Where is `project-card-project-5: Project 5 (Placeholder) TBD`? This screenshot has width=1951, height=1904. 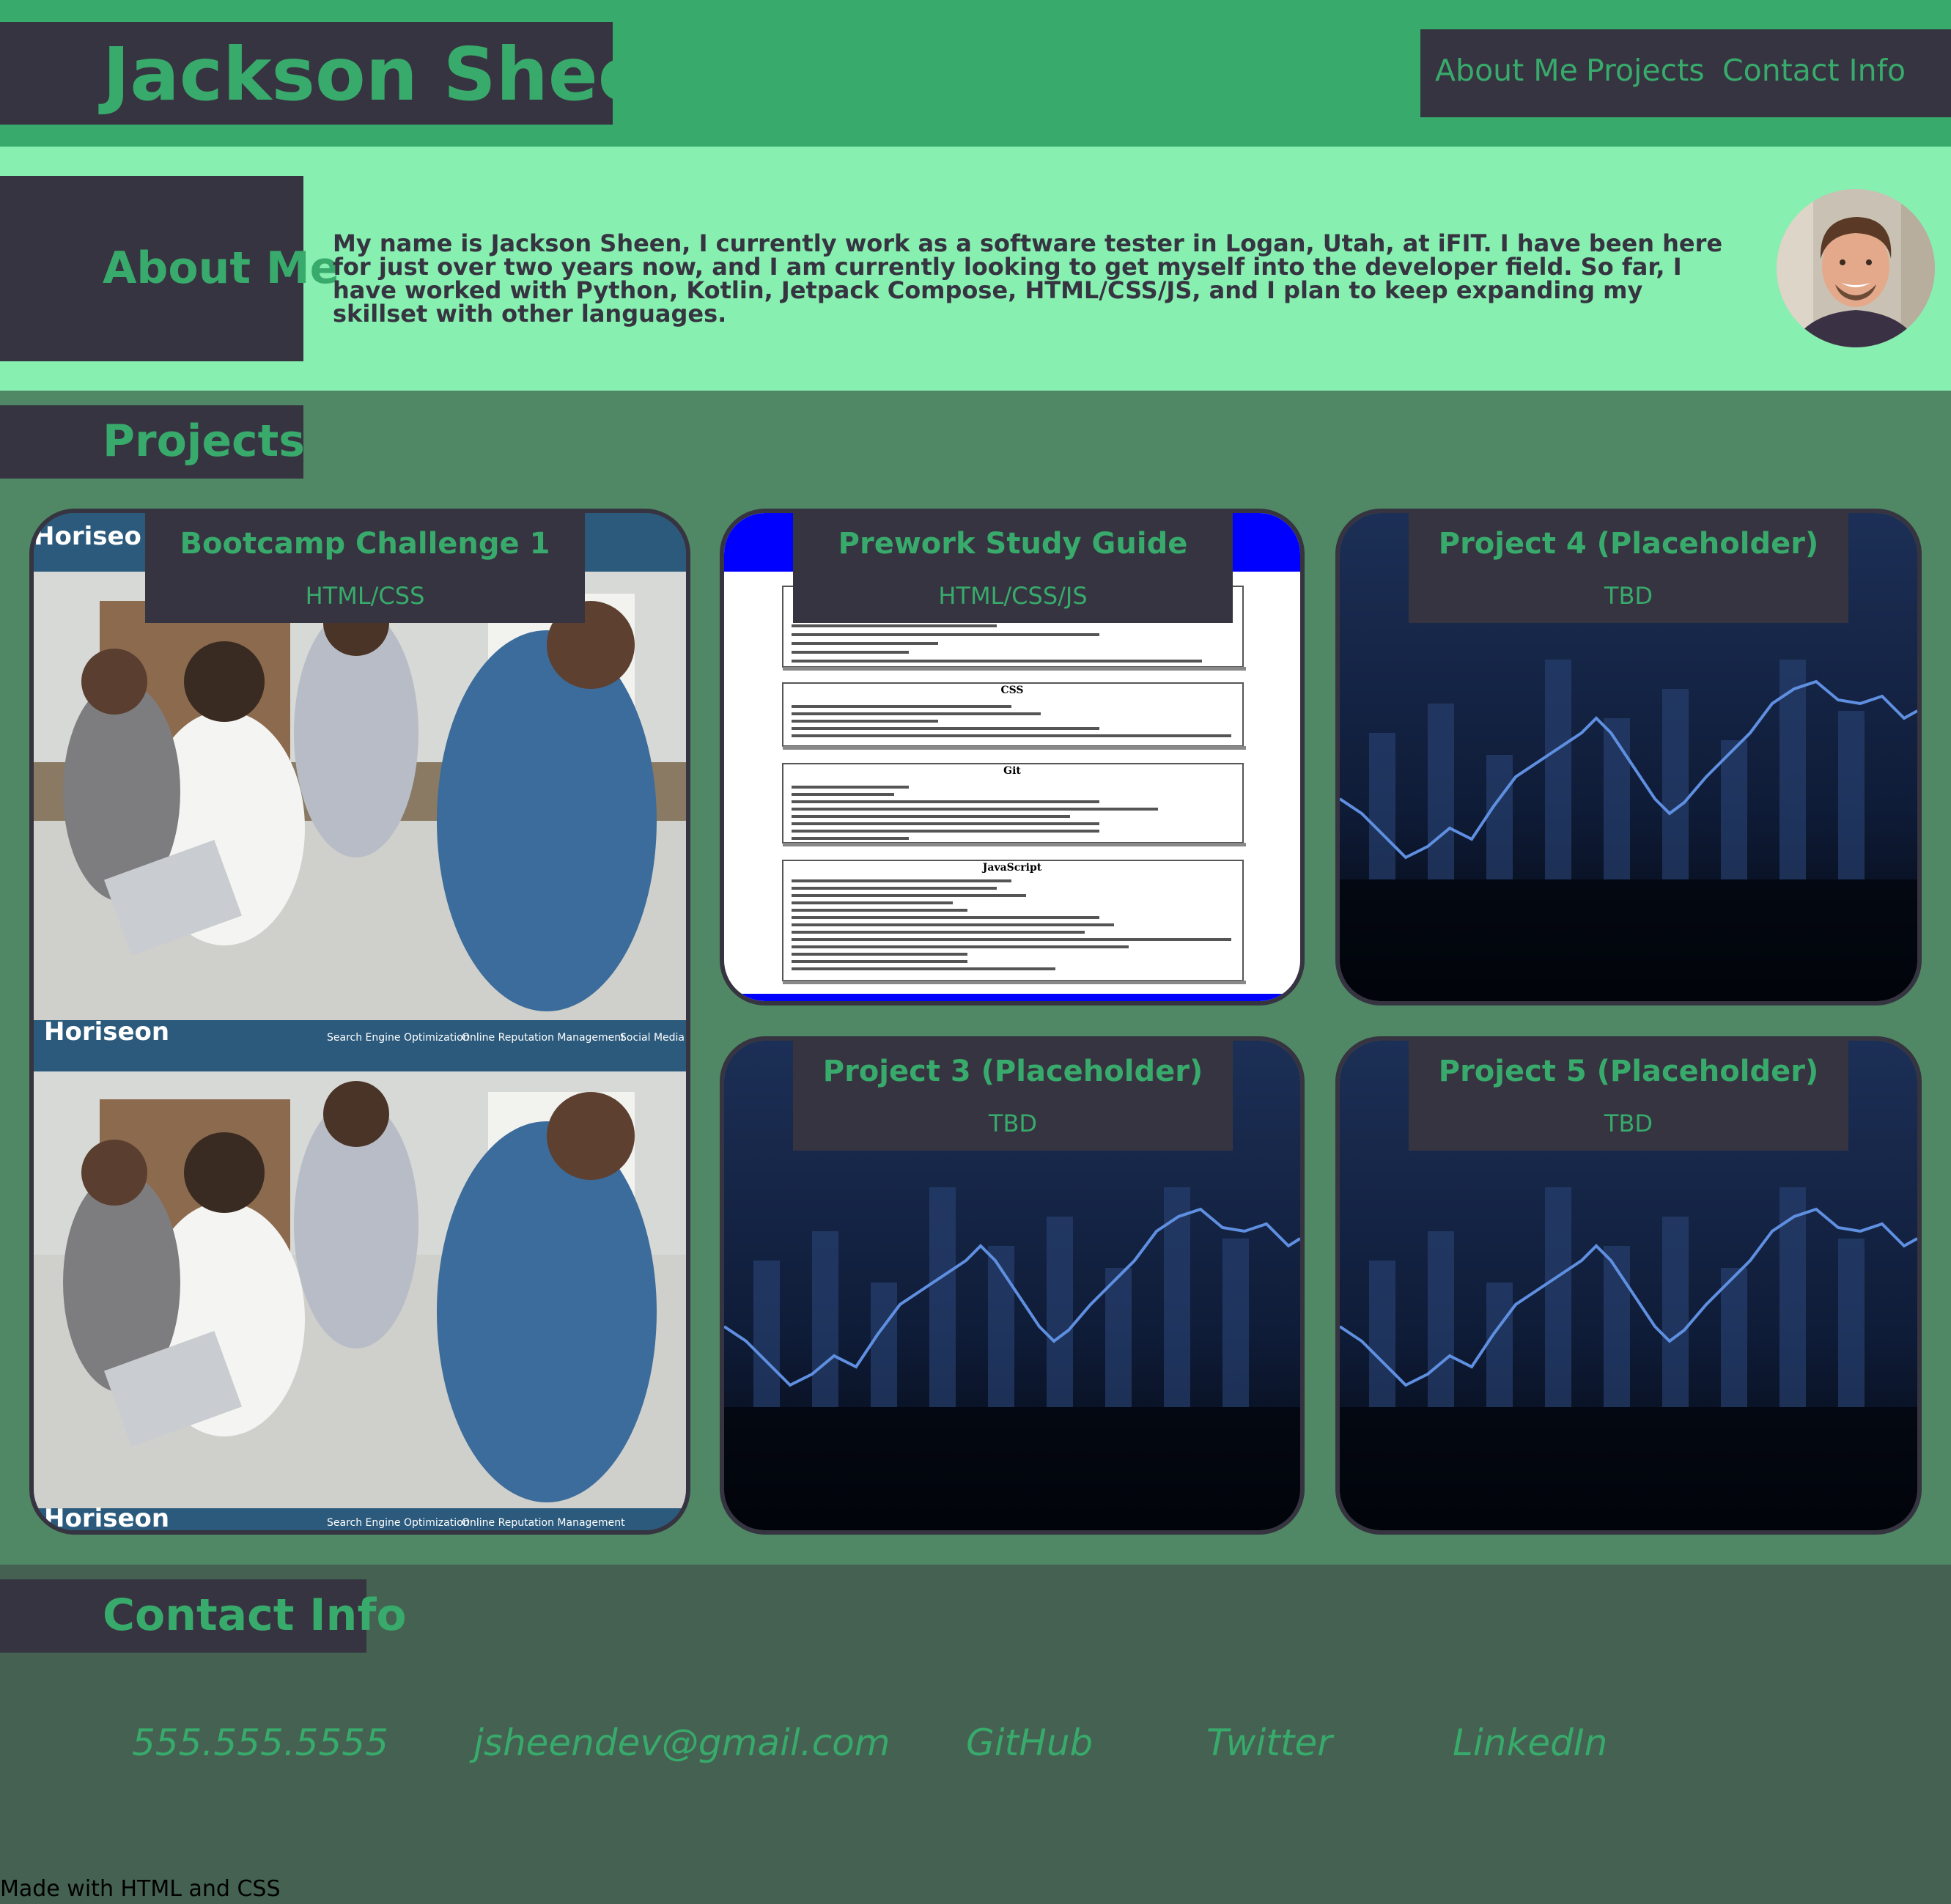
project-card-project-5: Project 5 (Placeholder) TBD is located at coordinates (1628, 1285).